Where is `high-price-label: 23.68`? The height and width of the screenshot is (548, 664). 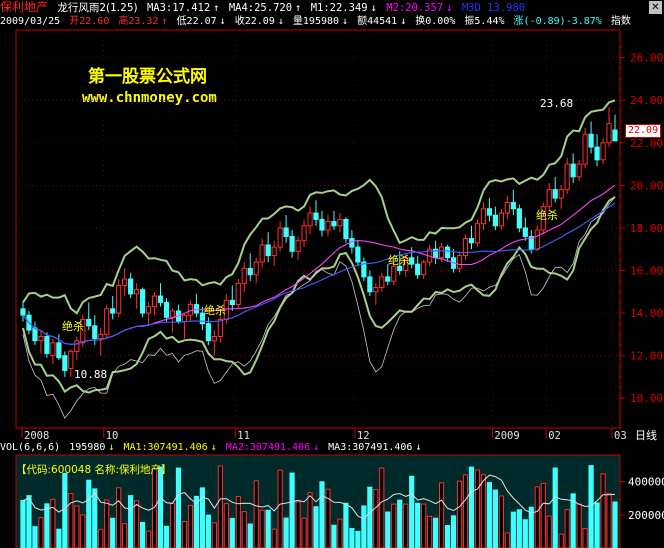
high-price-label: 23.68 is located at coordinates (557, 103).